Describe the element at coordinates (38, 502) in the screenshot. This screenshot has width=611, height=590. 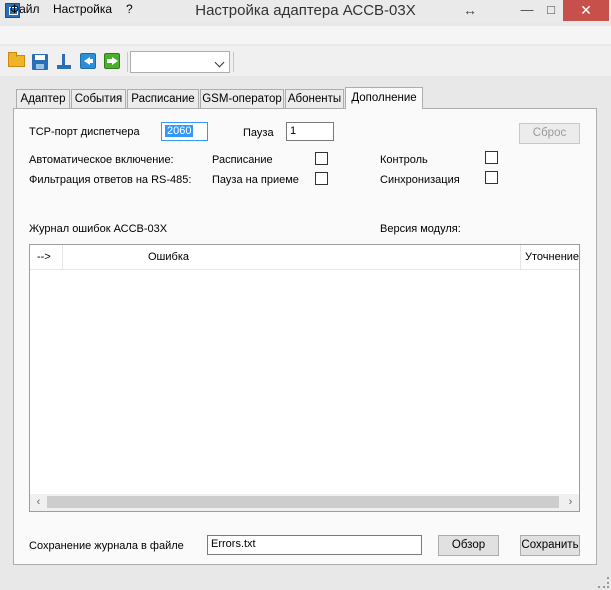
I see `scroll-left-icon: ‹` at that location.